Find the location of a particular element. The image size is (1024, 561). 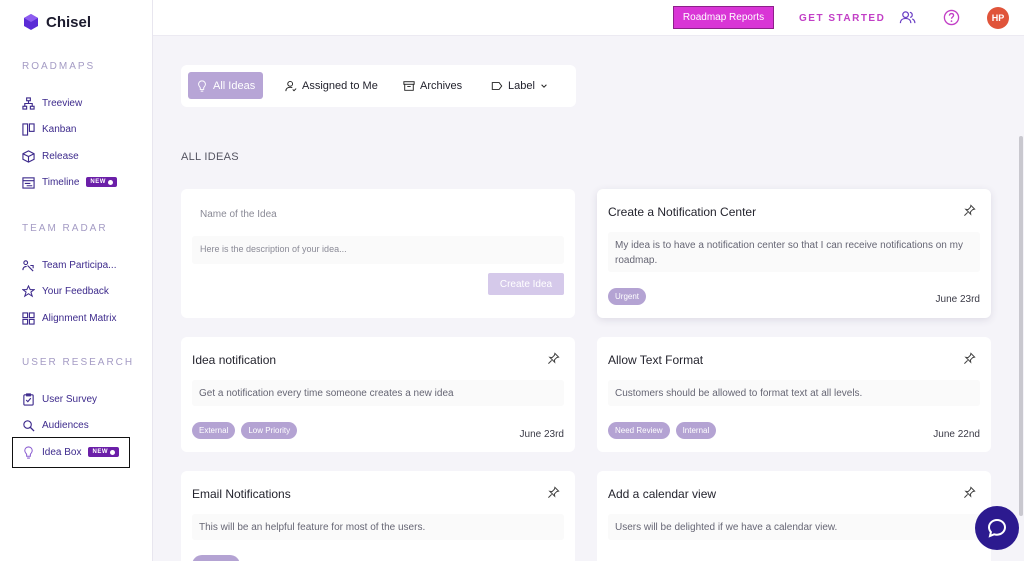

star-icon is located at coordinates (28, 290).